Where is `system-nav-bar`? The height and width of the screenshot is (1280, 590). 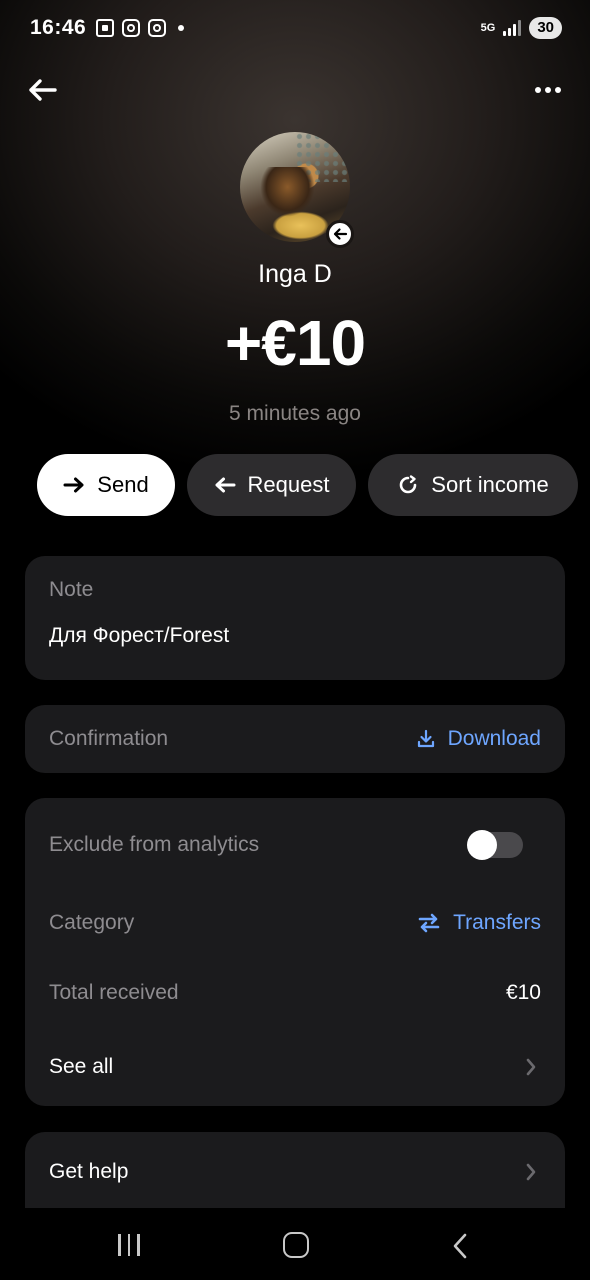 system-nav-bar is located at coordinates (295, 1244).